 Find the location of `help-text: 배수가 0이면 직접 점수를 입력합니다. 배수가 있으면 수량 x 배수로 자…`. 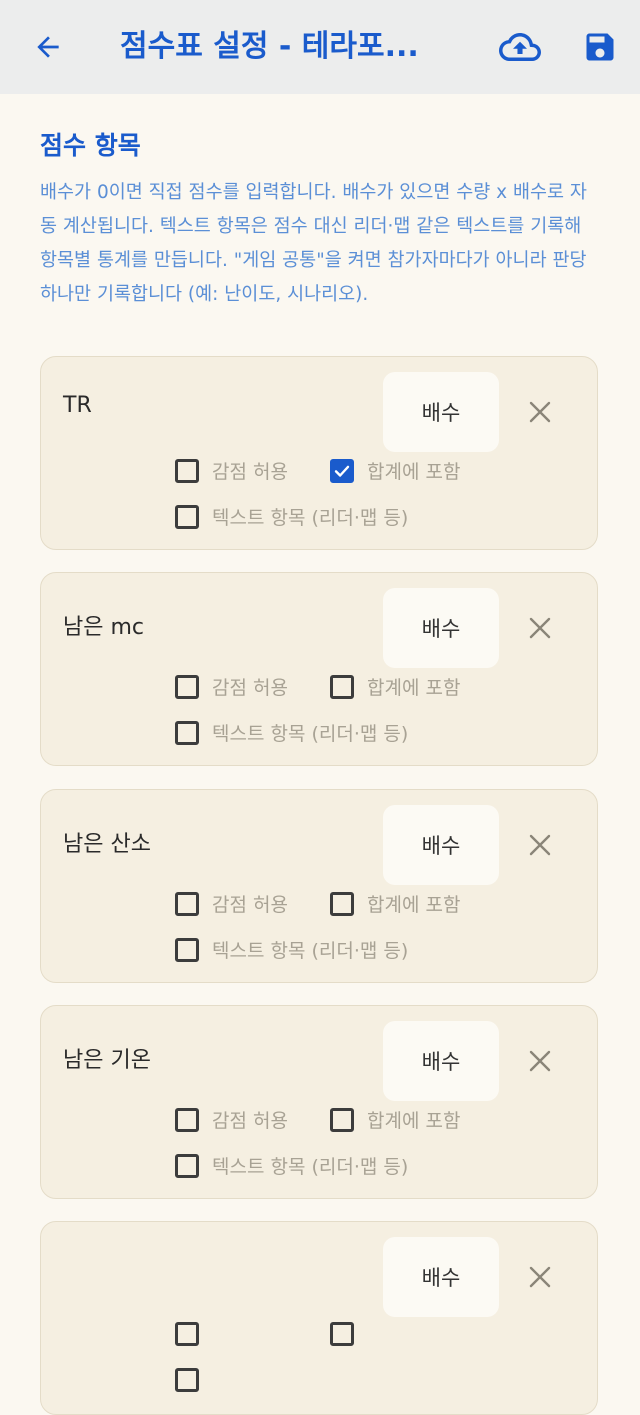

help-text: 배수가 0이면 직접 점수를 입력합니다. 배수가 있으면 수량 x 배수로 자… is located at coordinates (313, 243).